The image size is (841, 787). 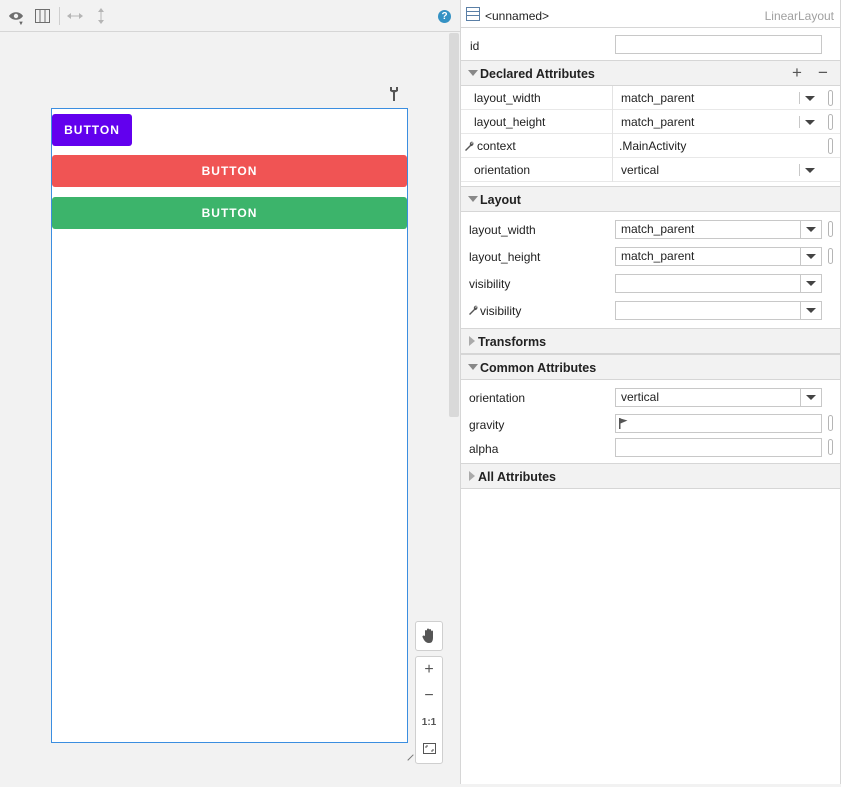 I want to click on common-attributes-header: Common Attributes, so click(x=650, y=367).